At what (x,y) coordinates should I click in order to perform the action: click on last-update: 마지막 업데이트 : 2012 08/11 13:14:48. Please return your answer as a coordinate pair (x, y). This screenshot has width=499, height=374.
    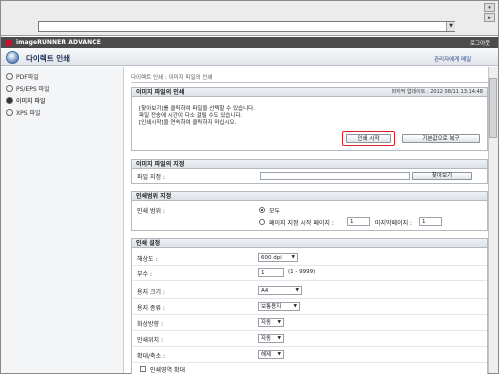
    Looking at the image, I should click on (437, 92).